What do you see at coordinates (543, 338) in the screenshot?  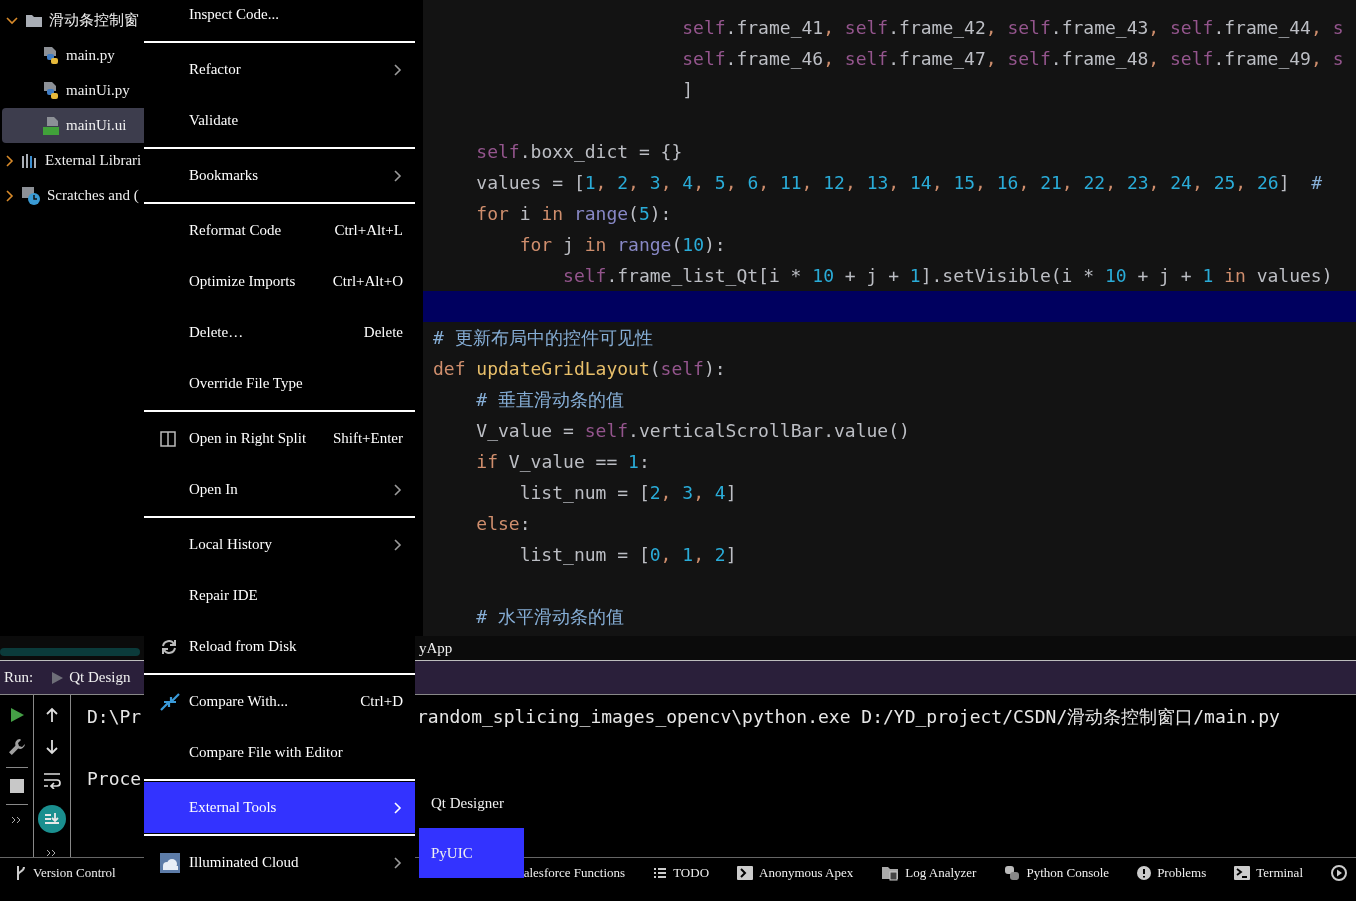 I see `code-line: # 更新布局中的控件可见性` at bounding box center [543, 338].